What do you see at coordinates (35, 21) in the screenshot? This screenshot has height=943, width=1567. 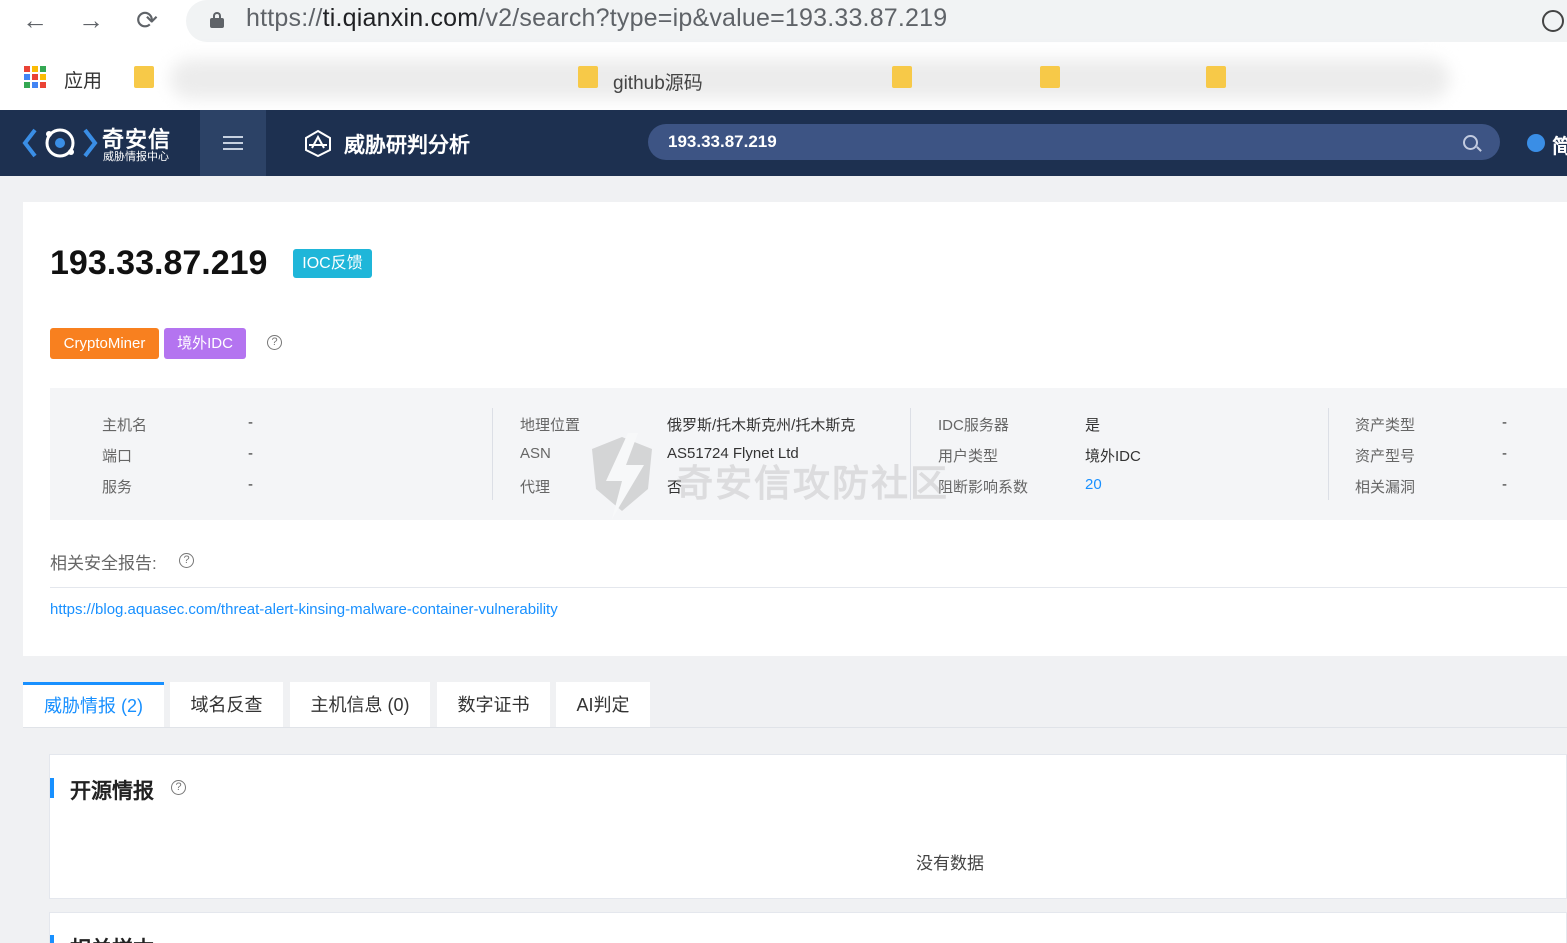 I see `back-arrow-icon: ←` at bounding box center [35, 21].